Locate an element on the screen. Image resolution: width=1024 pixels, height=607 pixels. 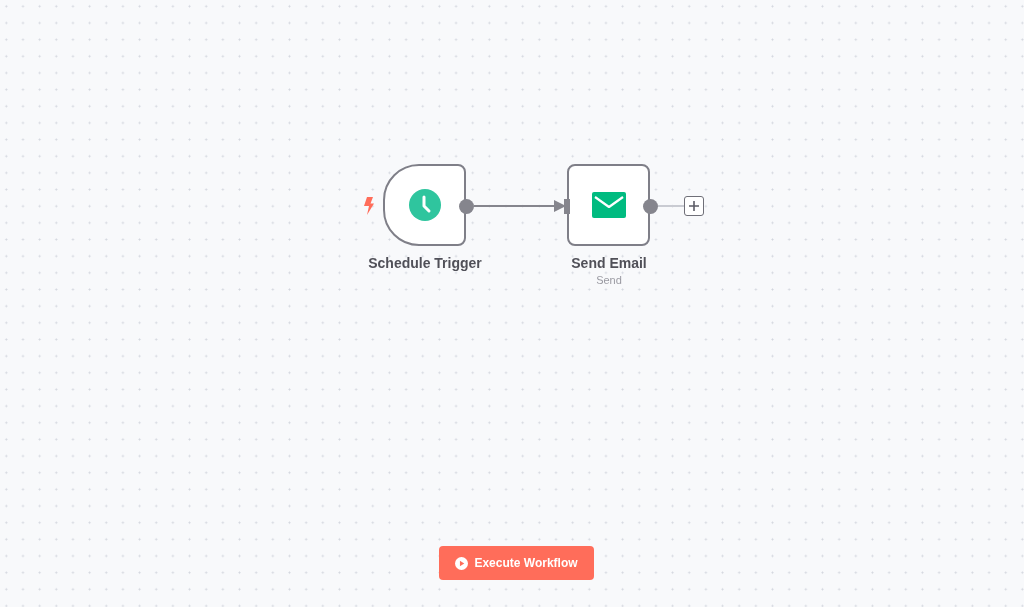
clock-icon is located at coordinates (424, 205).